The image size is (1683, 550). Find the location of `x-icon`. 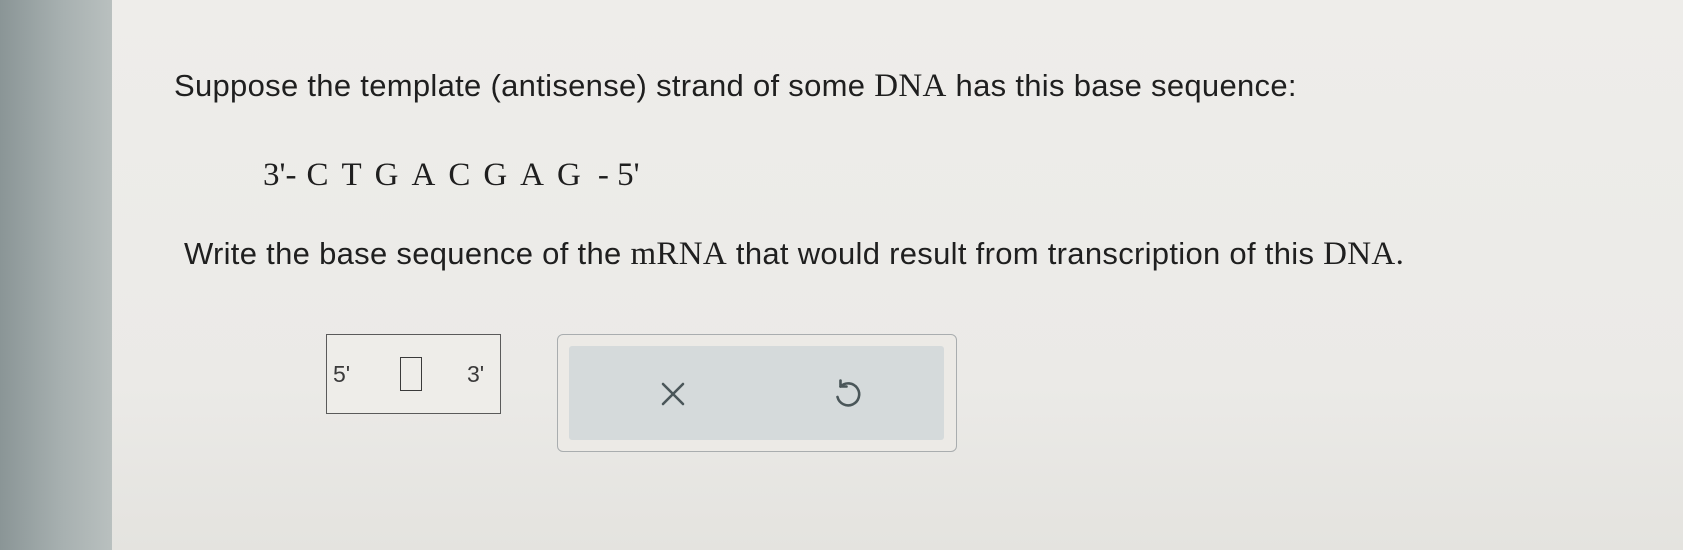

x-icon is located at coordinates (673, 394).